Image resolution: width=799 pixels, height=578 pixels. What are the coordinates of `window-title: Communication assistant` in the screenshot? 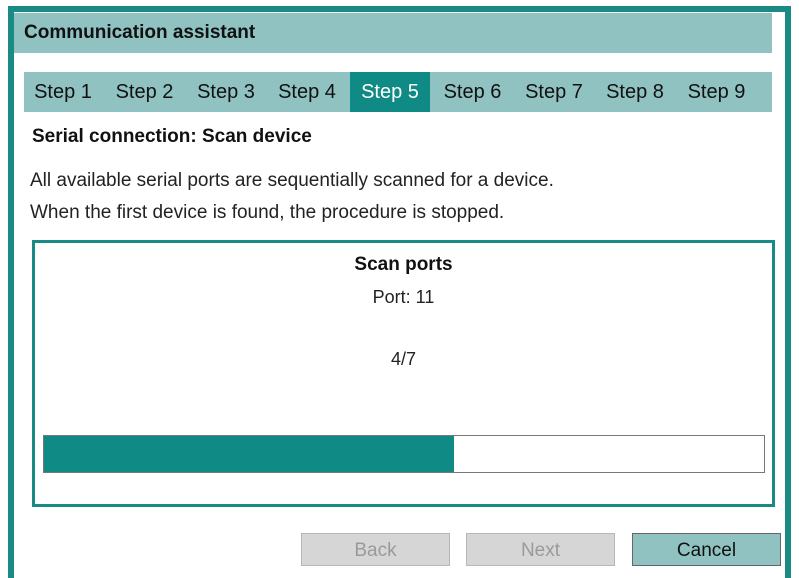 It's located at (393, 33).